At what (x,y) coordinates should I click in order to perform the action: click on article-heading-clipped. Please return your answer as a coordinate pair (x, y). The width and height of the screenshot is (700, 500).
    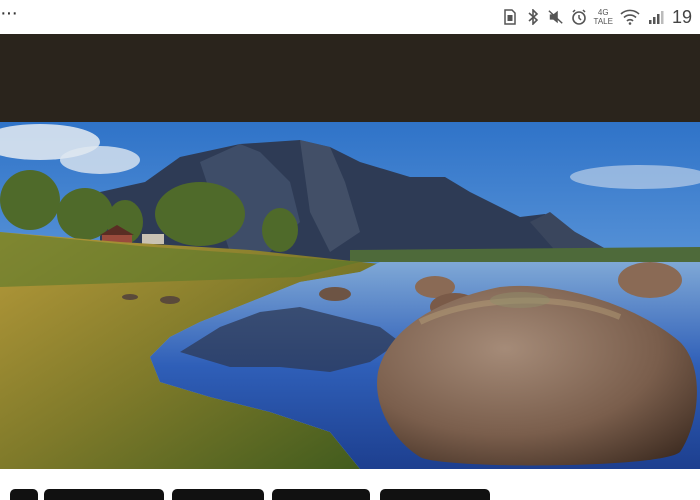
    Looking at the image, I should click on (350, 484).